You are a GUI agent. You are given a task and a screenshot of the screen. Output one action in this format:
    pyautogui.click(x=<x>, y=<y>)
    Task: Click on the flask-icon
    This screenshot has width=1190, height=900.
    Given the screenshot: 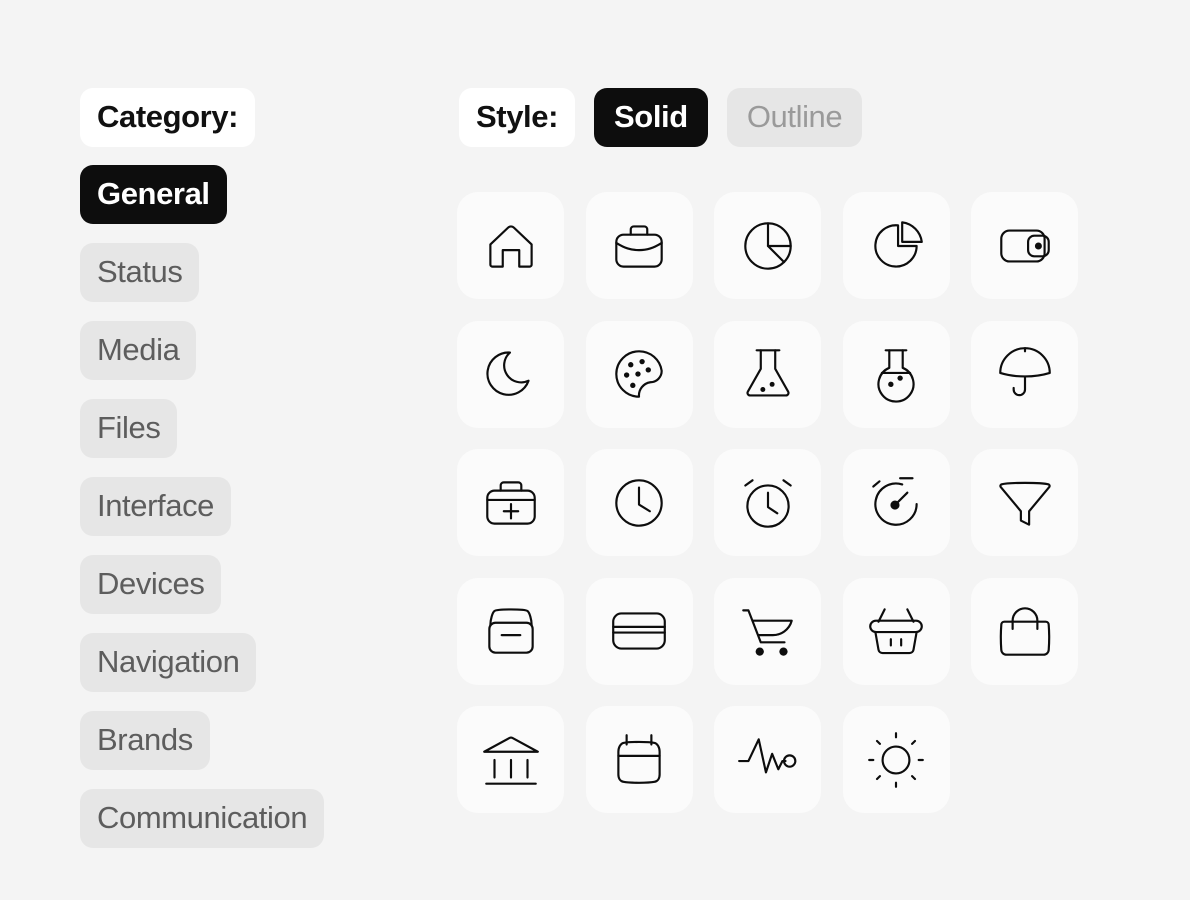 What is the action you would take?
    pyautogui.click(x=767, y=373)
    